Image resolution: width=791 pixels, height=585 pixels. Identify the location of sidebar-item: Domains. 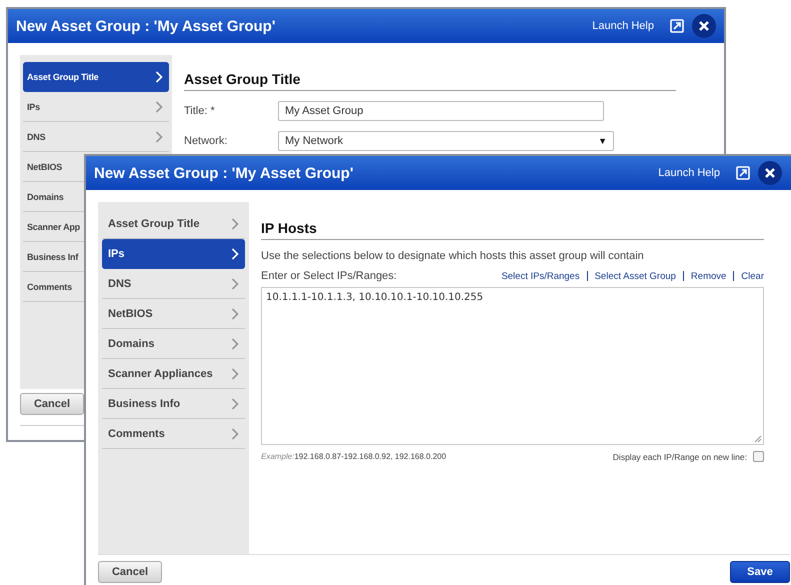
(173, 344).